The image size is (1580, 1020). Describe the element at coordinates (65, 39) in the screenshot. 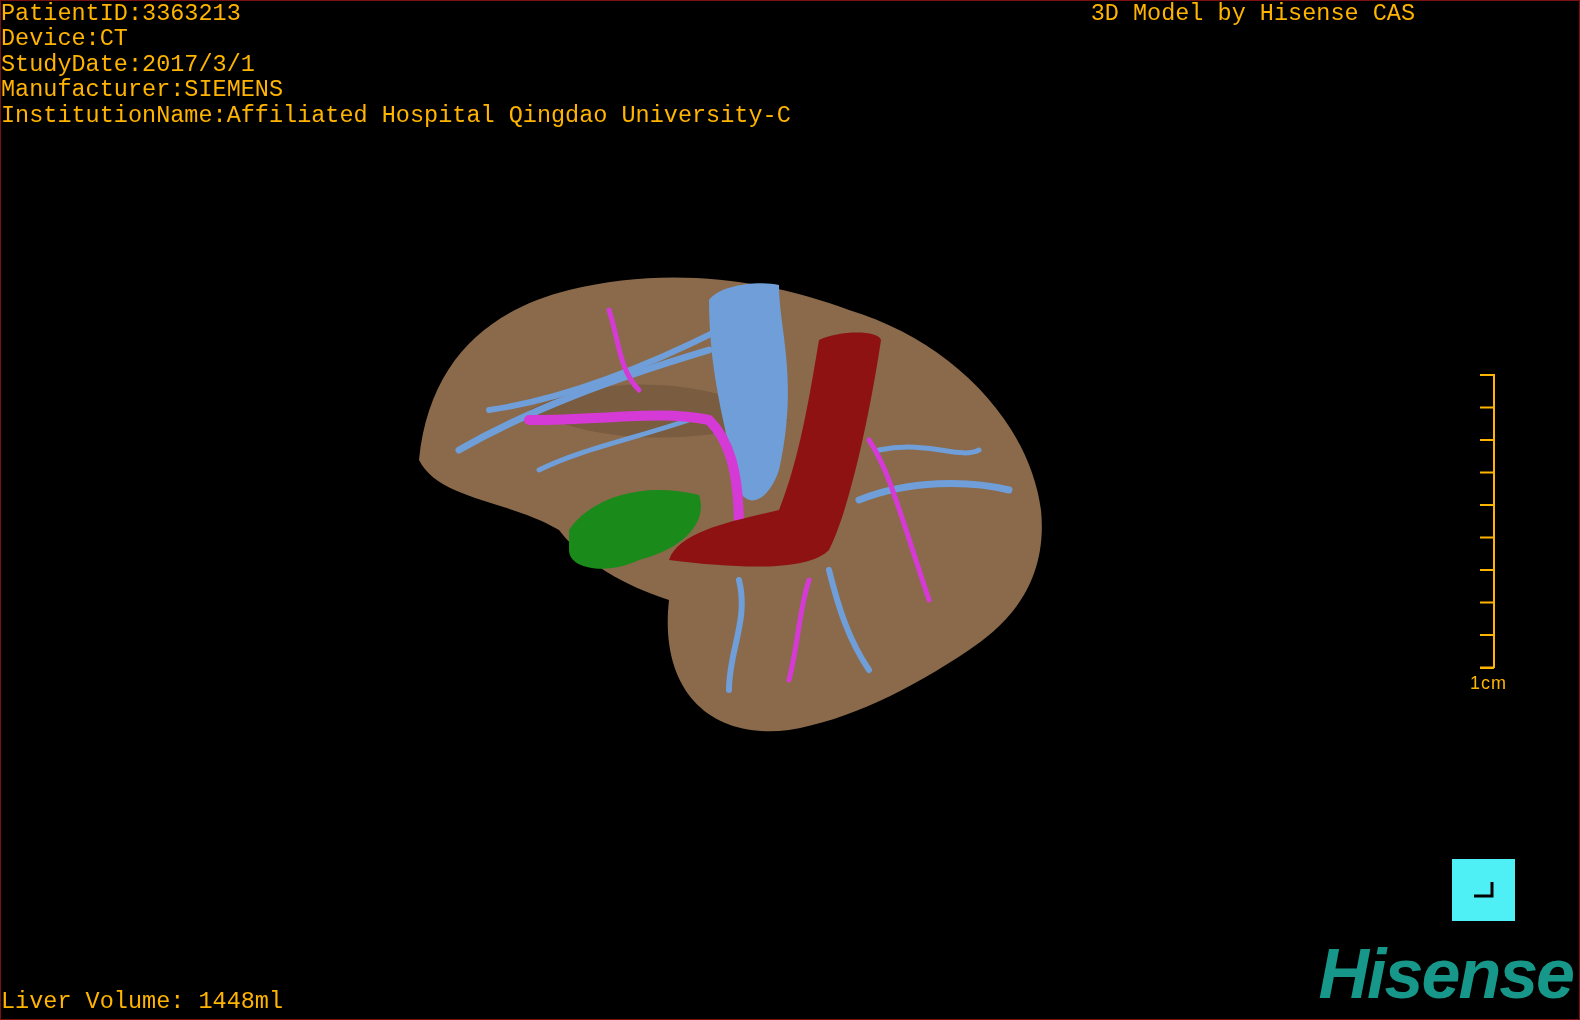

I see `info-line: Device:CT` at that location.